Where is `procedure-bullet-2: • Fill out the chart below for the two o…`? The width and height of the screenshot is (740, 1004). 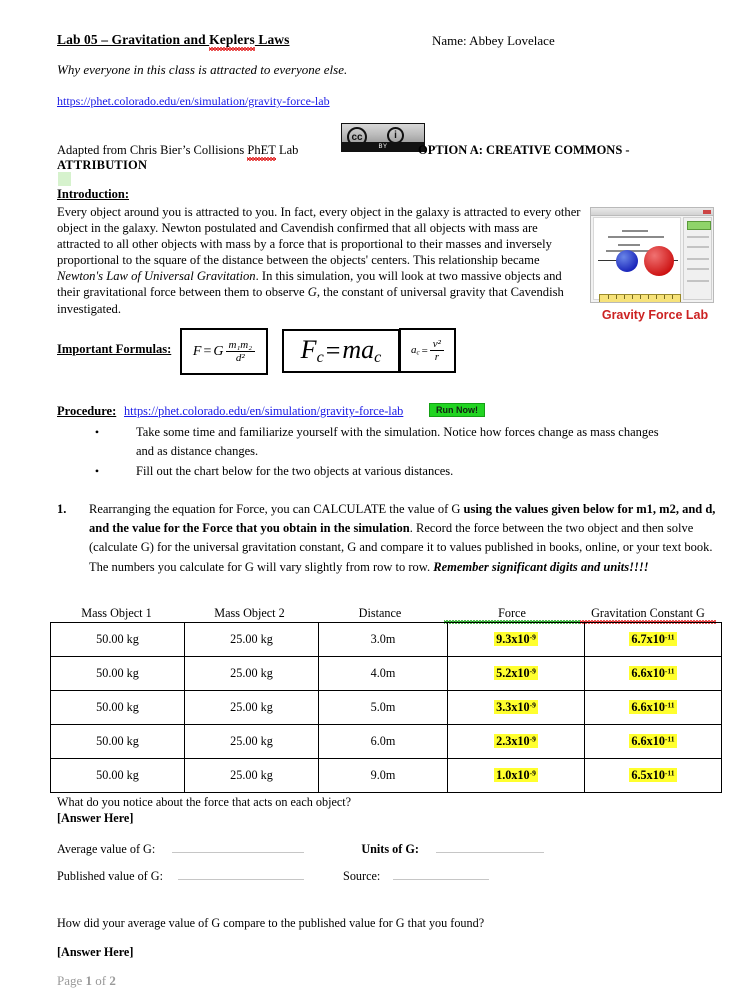 procedure-bullet-2: • Fill out the chart below for the two o… is located at coordinates (380, 471).